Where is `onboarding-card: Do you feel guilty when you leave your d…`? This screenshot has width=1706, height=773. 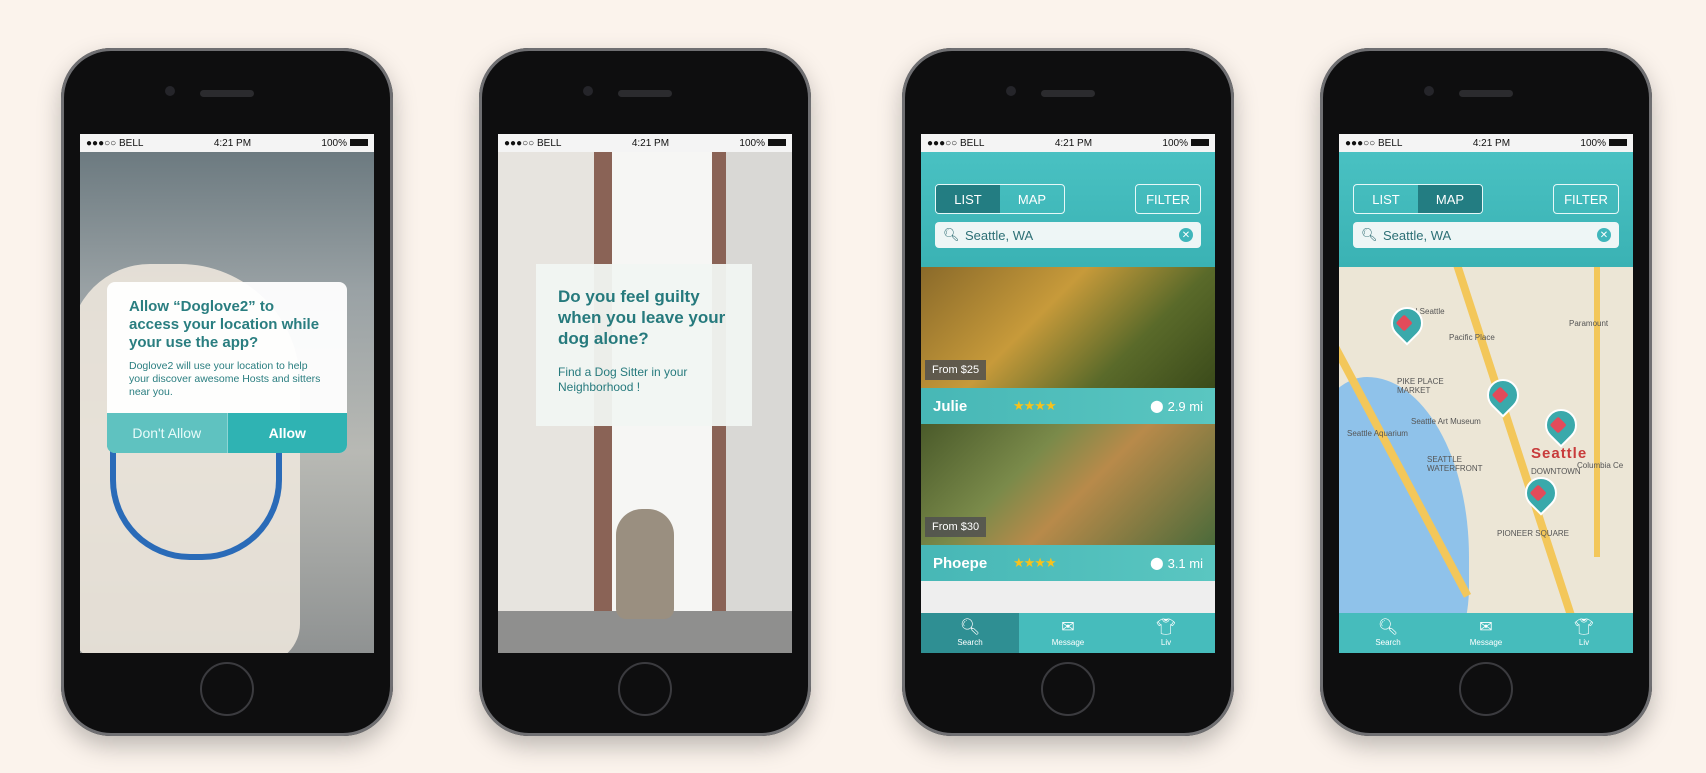 onboarding-card: Do you feel guilty when you leave your d… is located at coordinates (644, 345).